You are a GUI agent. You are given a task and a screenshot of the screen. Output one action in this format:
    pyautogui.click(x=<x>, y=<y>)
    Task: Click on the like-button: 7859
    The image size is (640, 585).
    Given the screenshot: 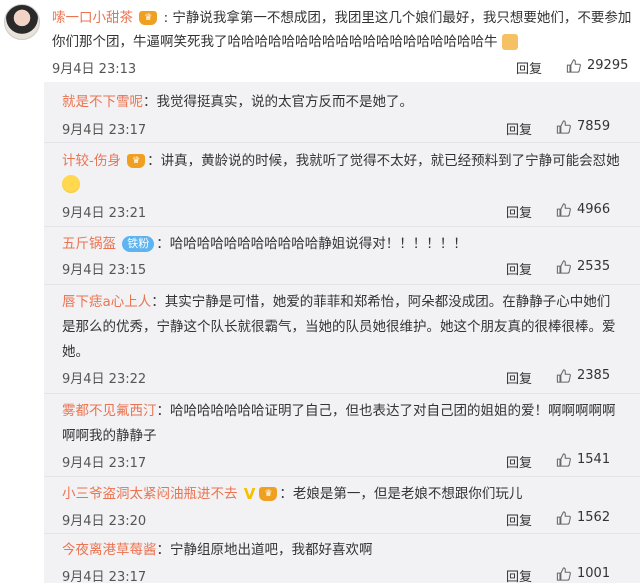 What is the action you would take?
    pyautogui.click(x=583, y=126)
    